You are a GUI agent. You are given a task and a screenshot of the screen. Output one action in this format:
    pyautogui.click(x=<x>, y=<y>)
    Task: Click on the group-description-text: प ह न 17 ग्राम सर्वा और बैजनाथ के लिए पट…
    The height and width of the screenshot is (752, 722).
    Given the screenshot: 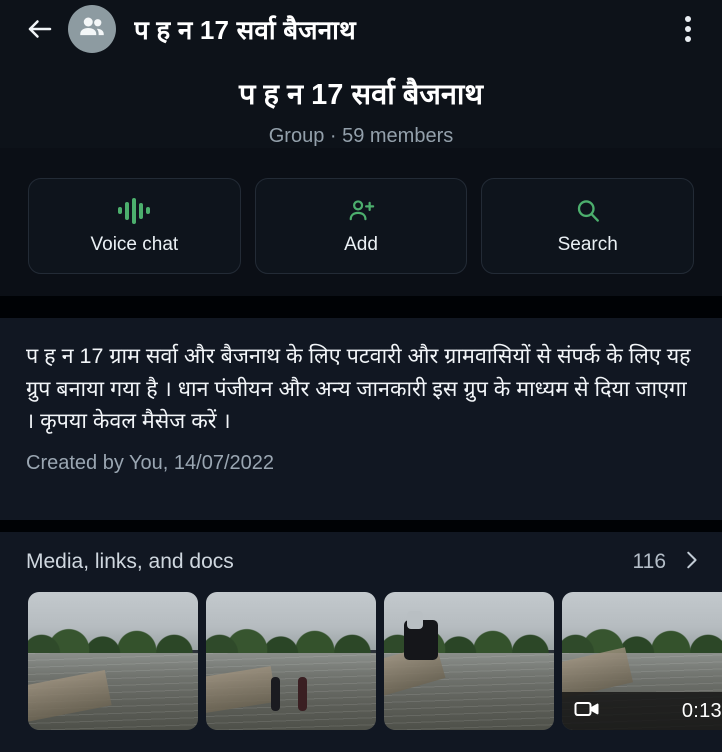 What is the action you would take?
    pyautogui.click(x=358, y=389)
    